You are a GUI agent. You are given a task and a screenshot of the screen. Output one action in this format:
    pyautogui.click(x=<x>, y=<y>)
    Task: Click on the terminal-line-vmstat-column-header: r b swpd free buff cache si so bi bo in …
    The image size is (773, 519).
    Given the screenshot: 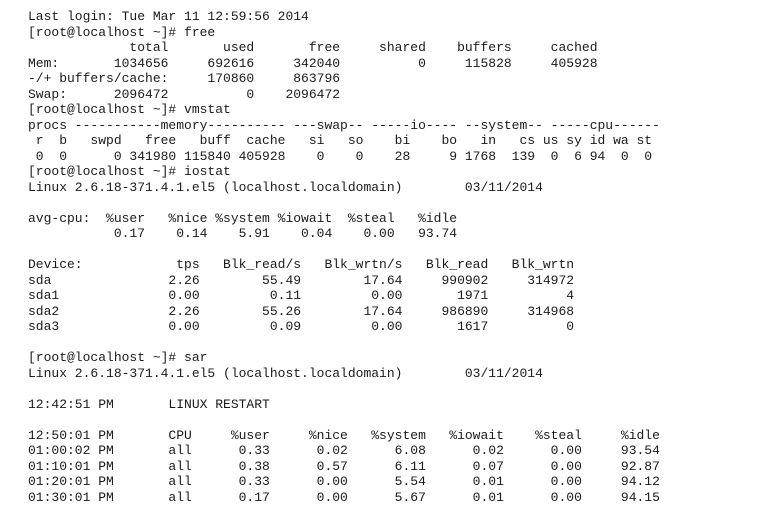 What is the action you would take?
    pyautogui.click(x=340, y=140)
    